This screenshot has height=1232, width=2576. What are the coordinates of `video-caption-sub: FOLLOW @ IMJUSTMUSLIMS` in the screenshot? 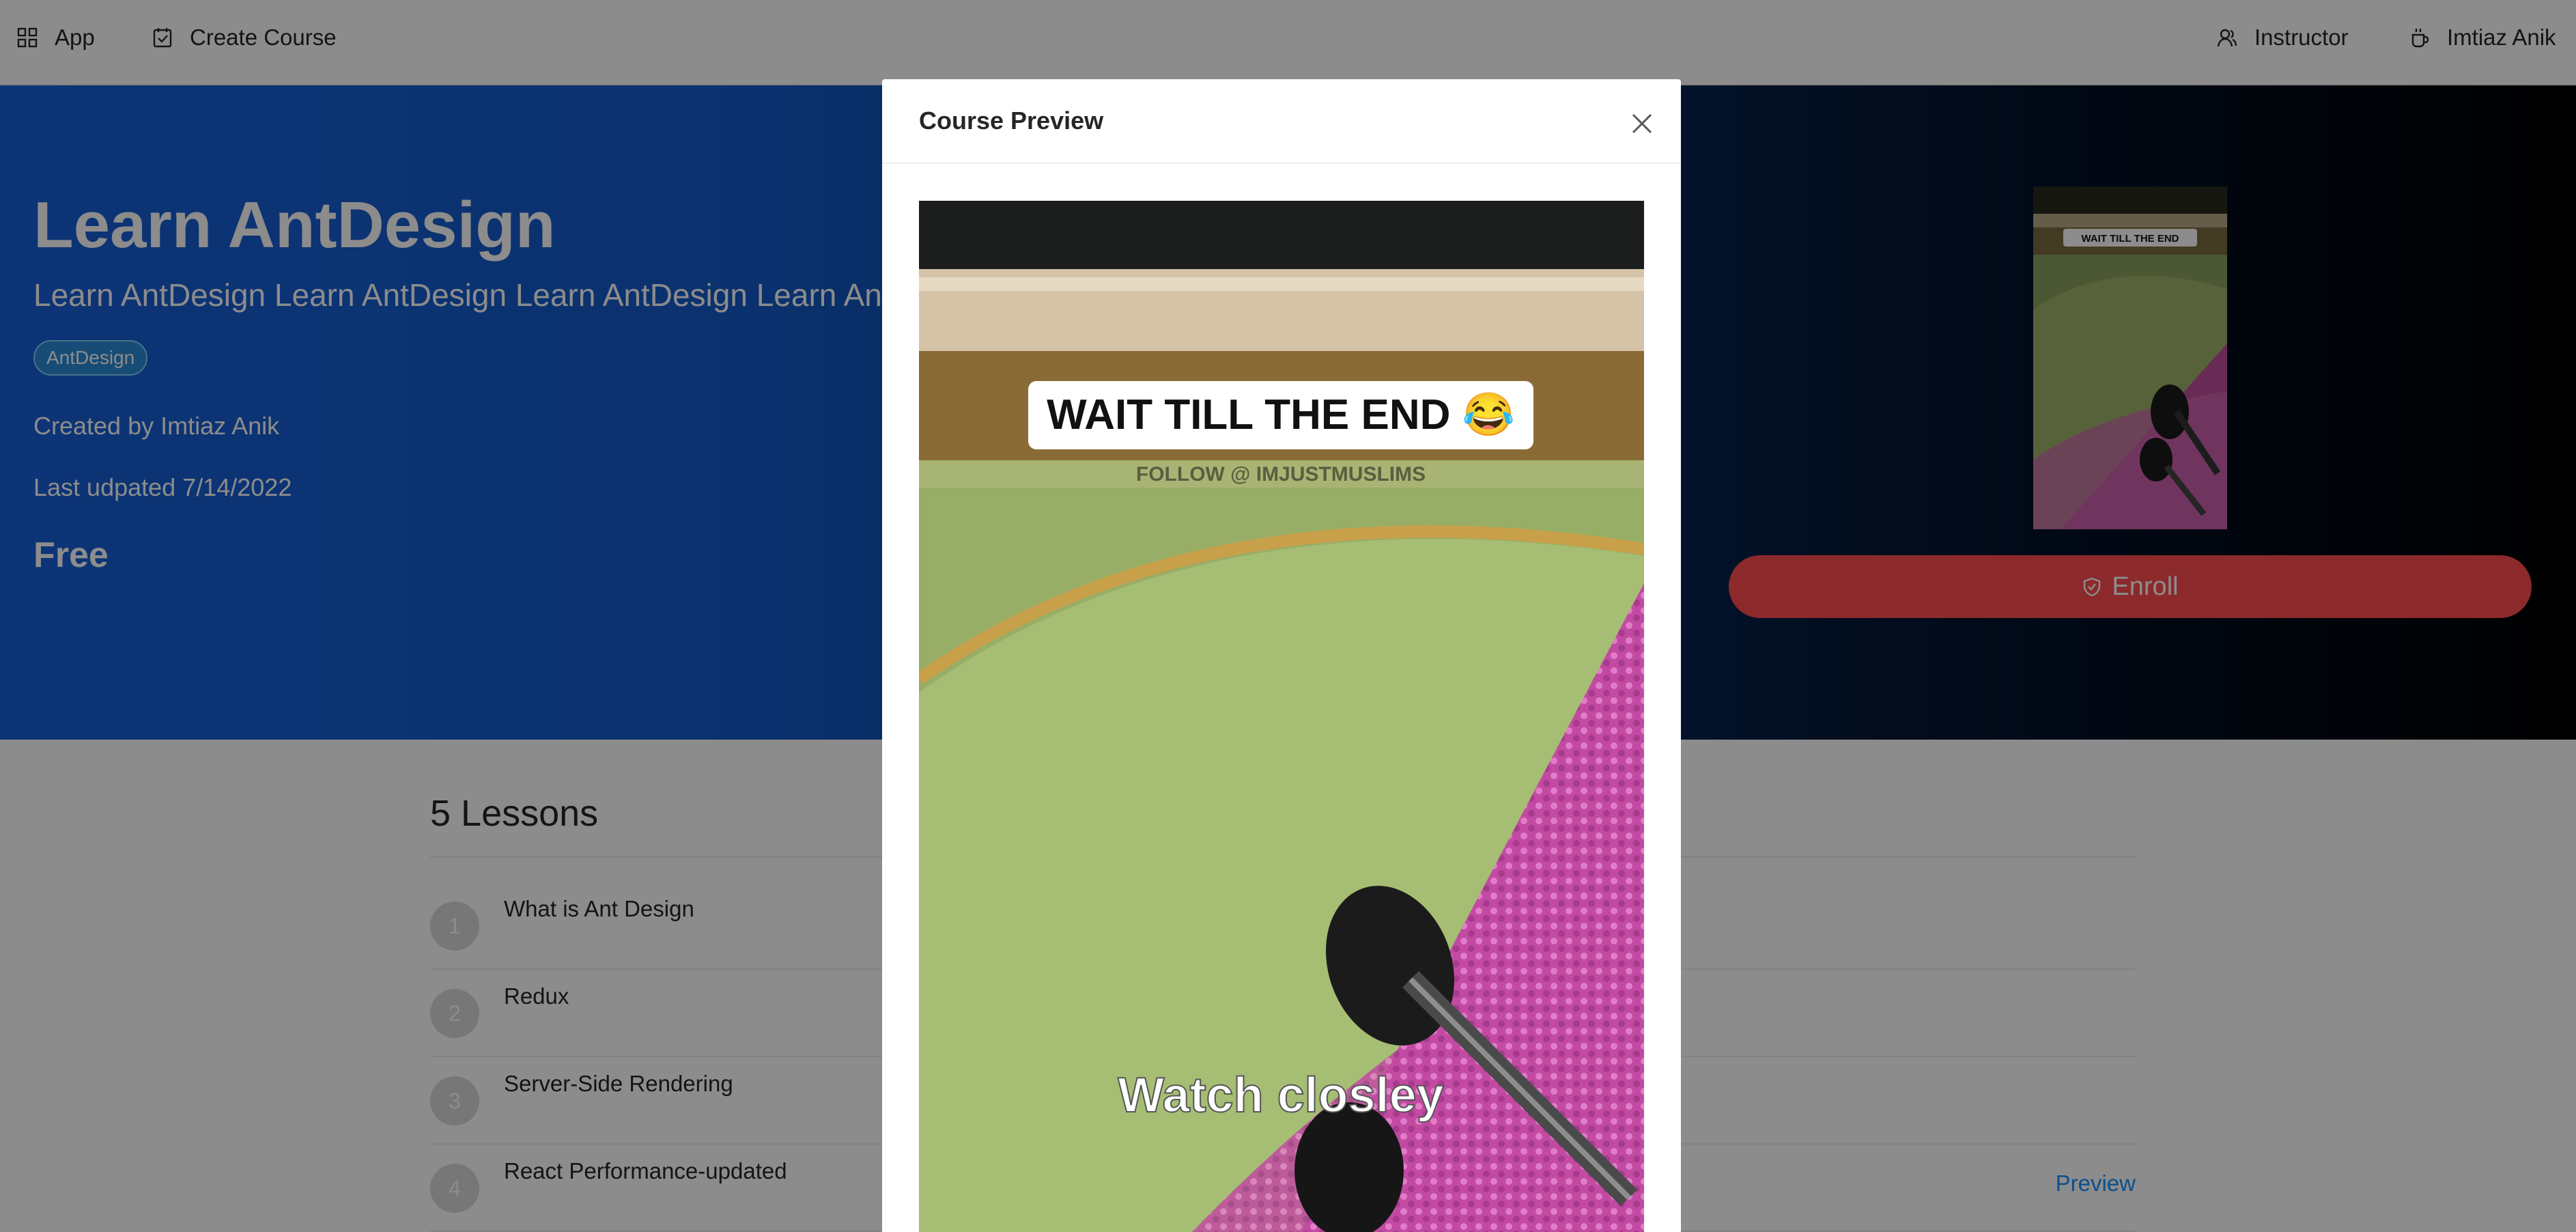 It's located at (1281, 474).